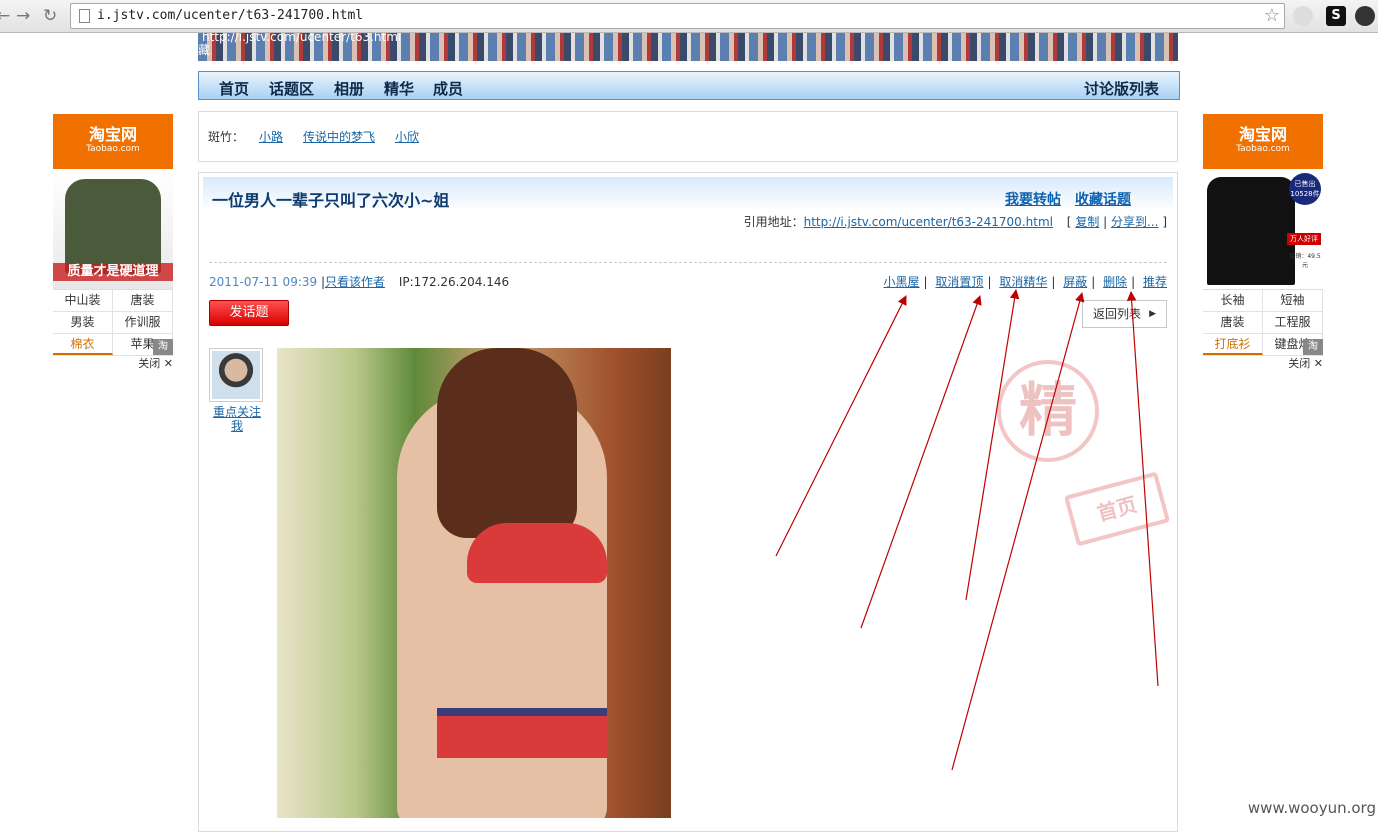 This screenshot has height=832, width=1378. What do you see at coordinates (1233, 344) in the screenshot?
I see `ad-category-link: 打底衫` at bounding box center [1233, 344].